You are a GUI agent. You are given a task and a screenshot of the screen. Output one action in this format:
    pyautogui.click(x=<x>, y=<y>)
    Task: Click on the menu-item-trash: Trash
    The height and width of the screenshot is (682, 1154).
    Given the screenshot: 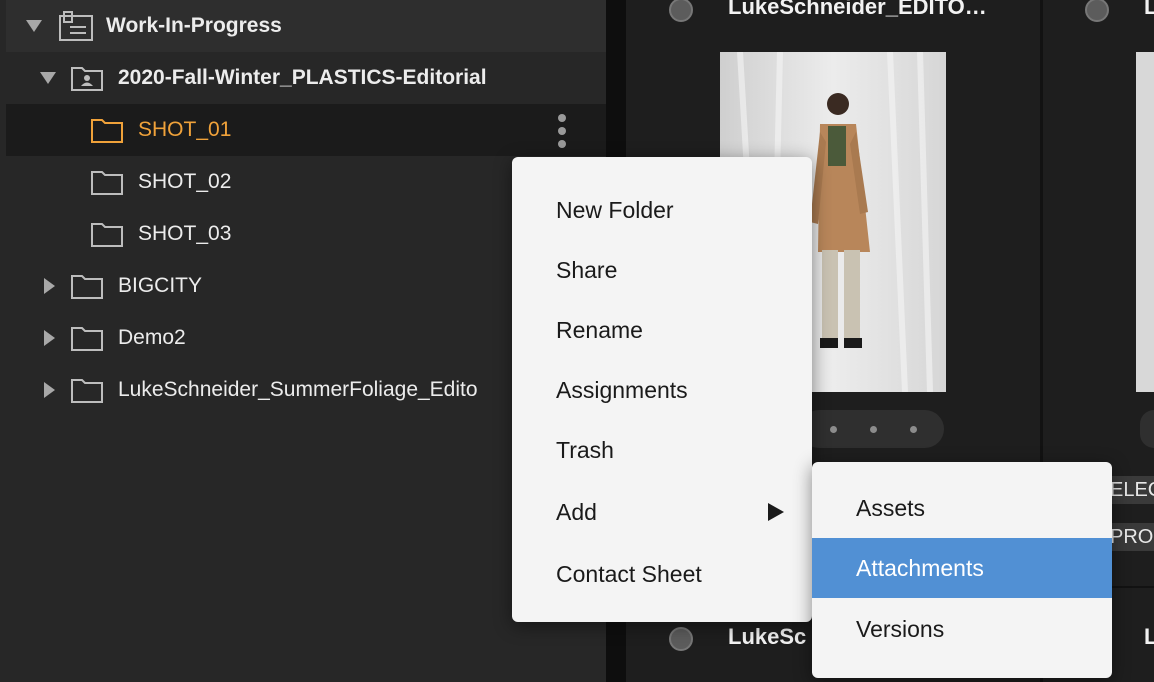 What is the action you would take?
    pyautogui.click(x=662, y=450)
    